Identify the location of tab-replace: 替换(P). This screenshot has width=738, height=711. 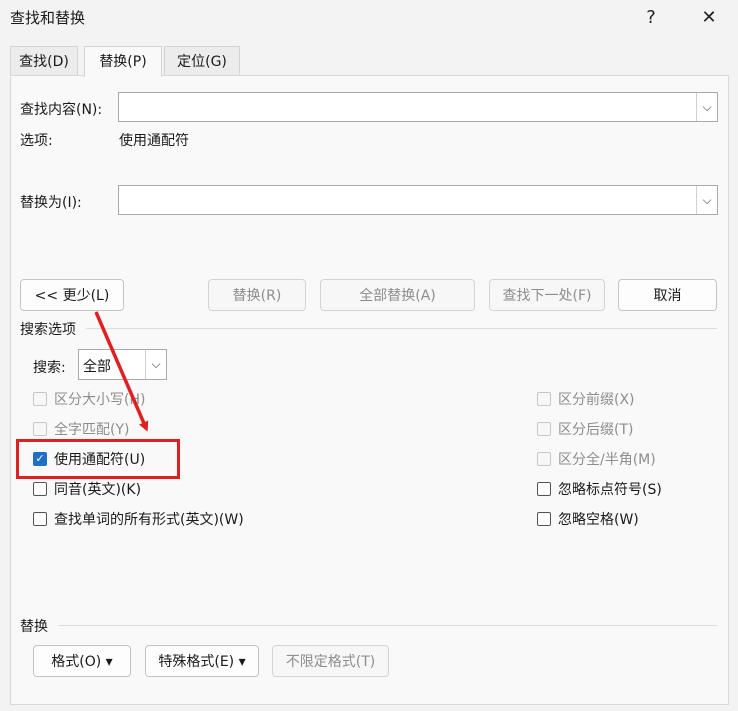
(123, 61).